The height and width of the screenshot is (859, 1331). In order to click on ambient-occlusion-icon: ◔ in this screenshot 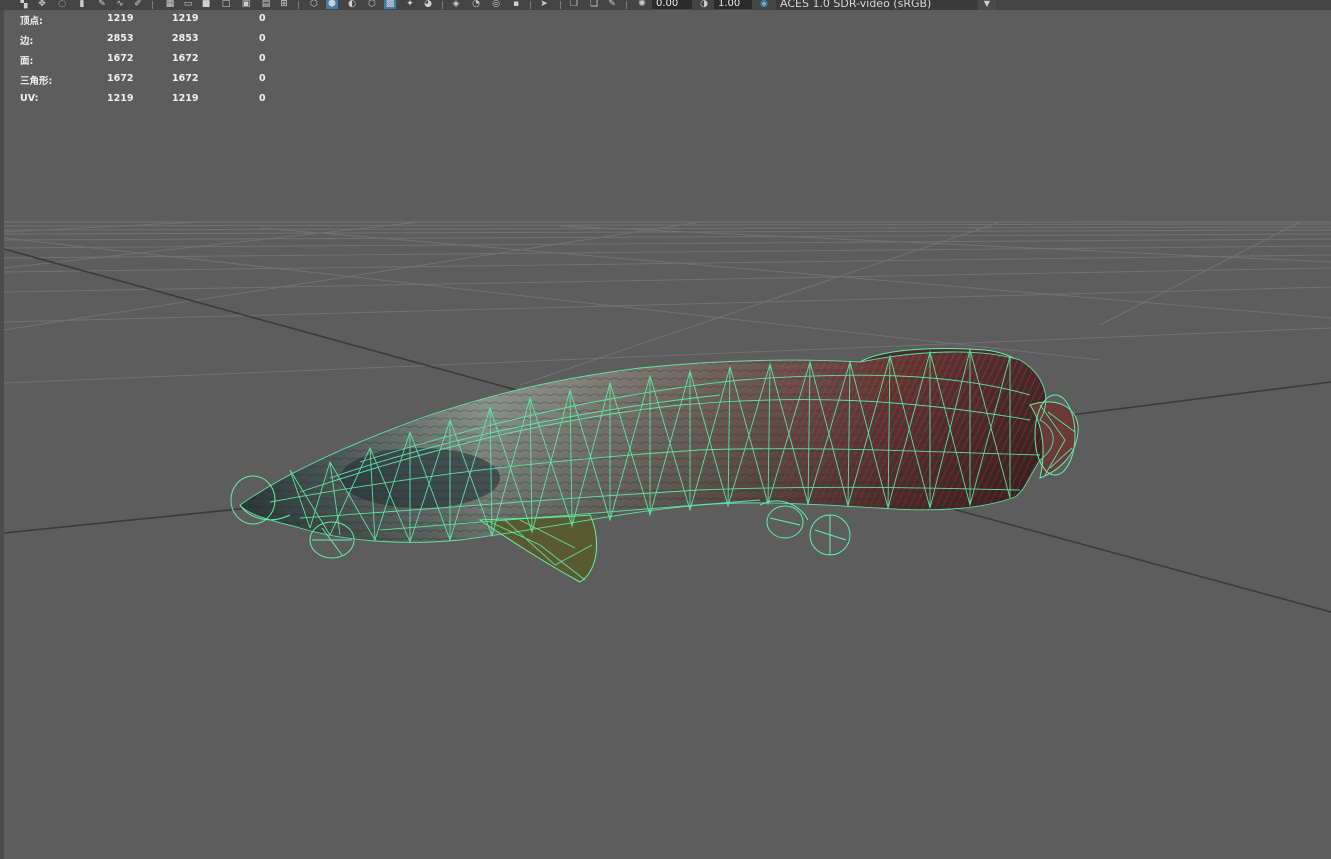, I will do `click(476, 4)`.